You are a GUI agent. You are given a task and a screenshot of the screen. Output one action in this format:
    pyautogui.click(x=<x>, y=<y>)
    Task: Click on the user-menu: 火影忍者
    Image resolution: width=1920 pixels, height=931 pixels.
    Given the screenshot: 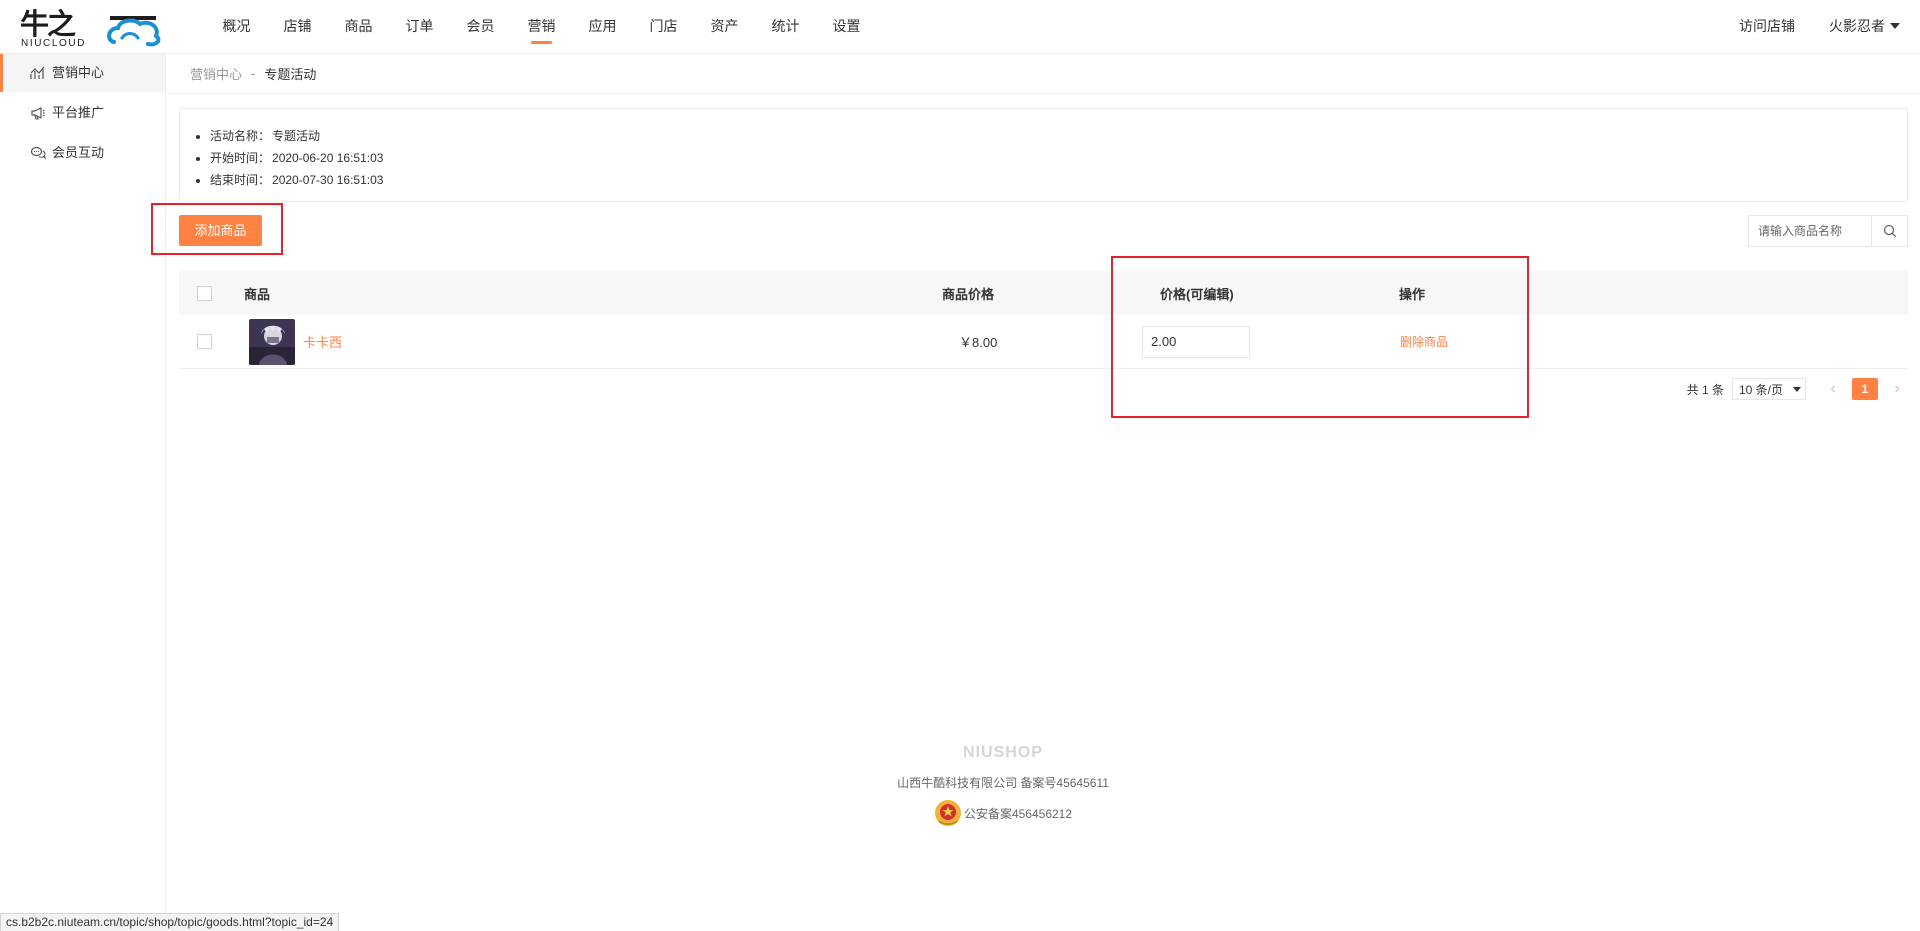 What is the action you would take?
    pyautogui.click(x=1864, y=26)
    